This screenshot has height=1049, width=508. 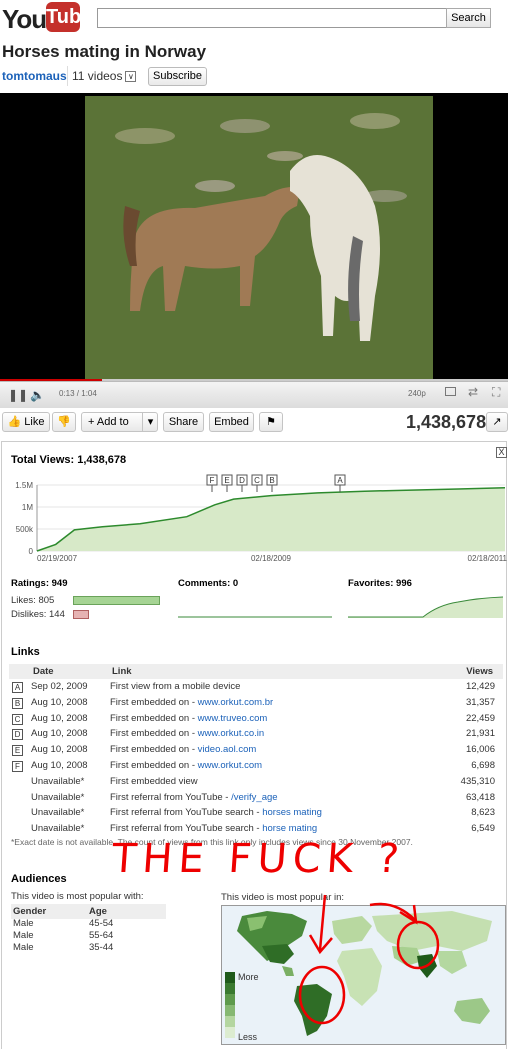 I want to click on view-count: 1,438,678, so click(x=446, y=422).